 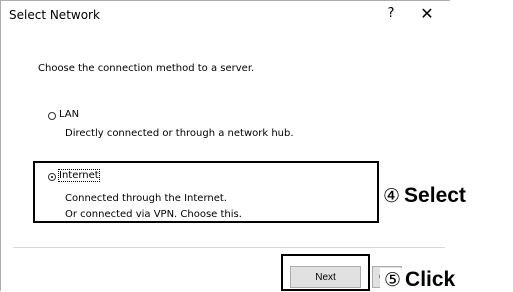 I want to click on select-highlight-box, so click(x=206, y=192).